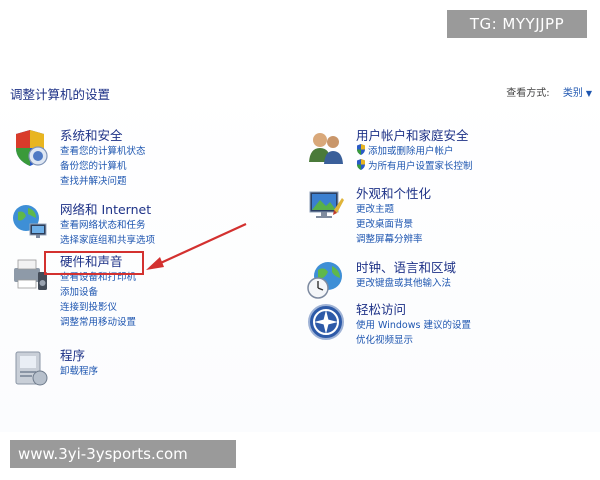  What do you see at coordinates (406, 268) in the screenshot?
I see `category-title: 时钟、语言和区域` at bounding box center [406, 268].